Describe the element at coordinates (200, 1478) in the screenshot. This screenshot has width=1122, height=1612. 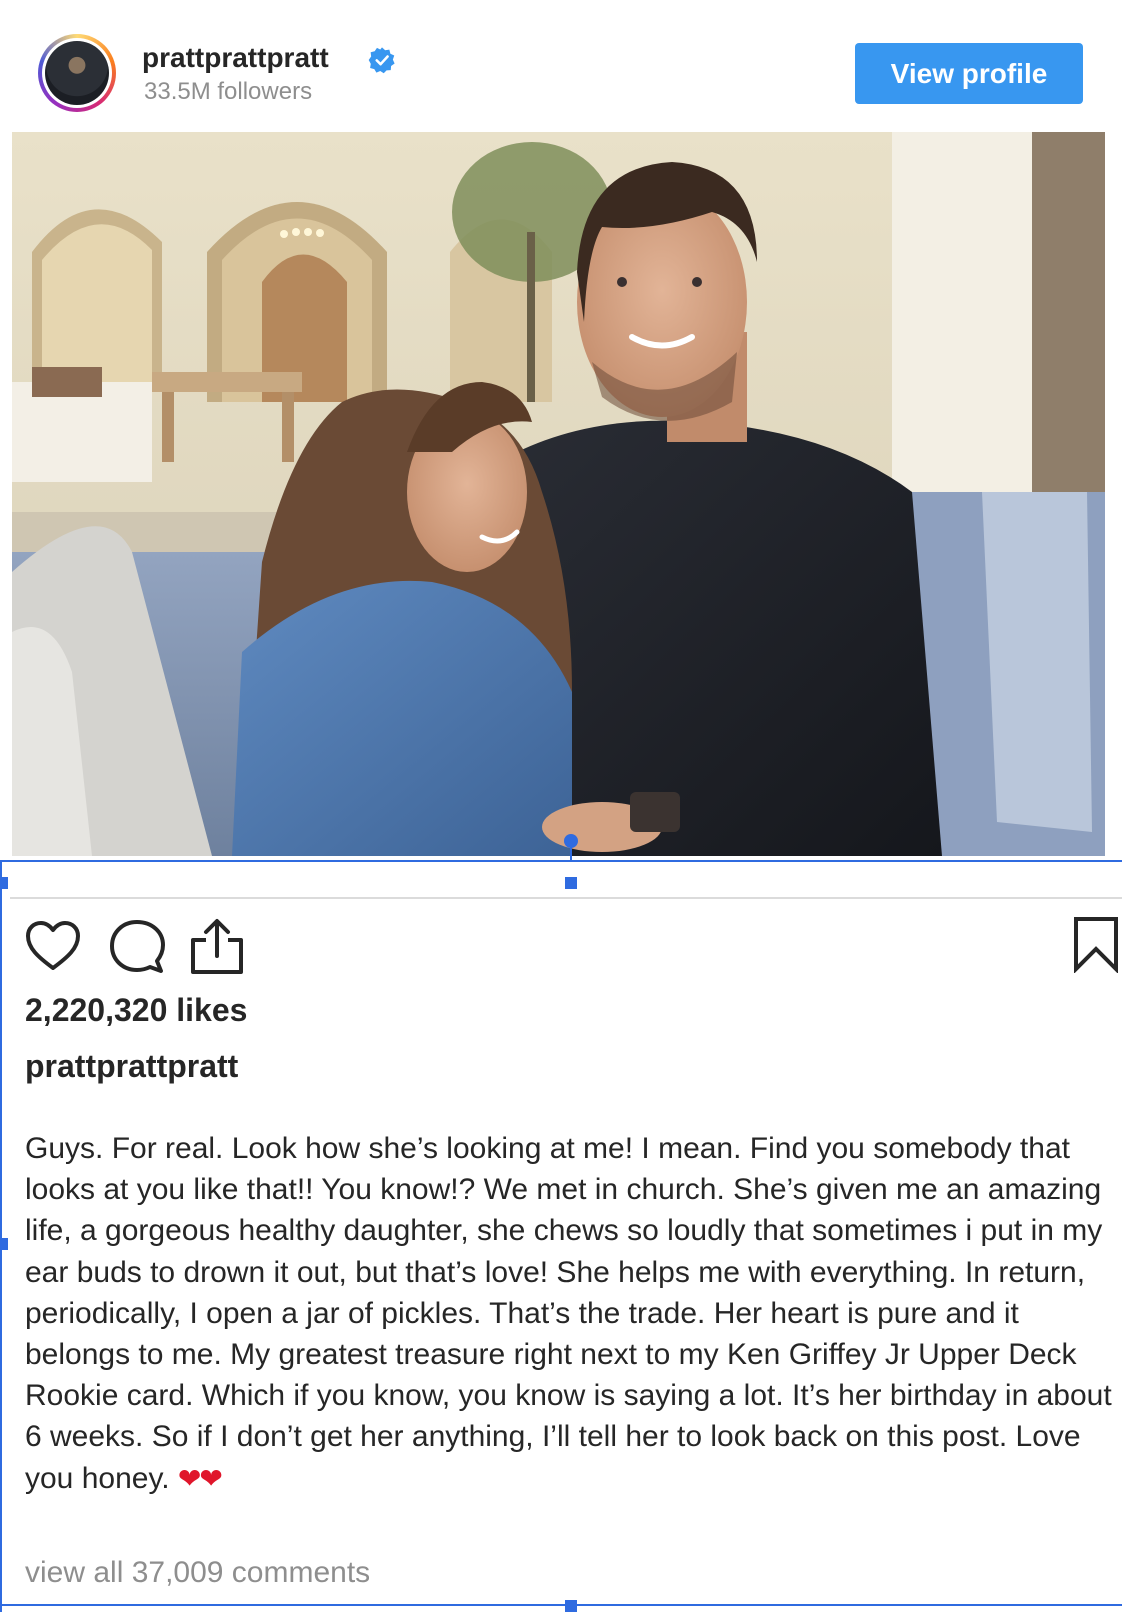
I see `heart-emoji: ❤❤` at that location.